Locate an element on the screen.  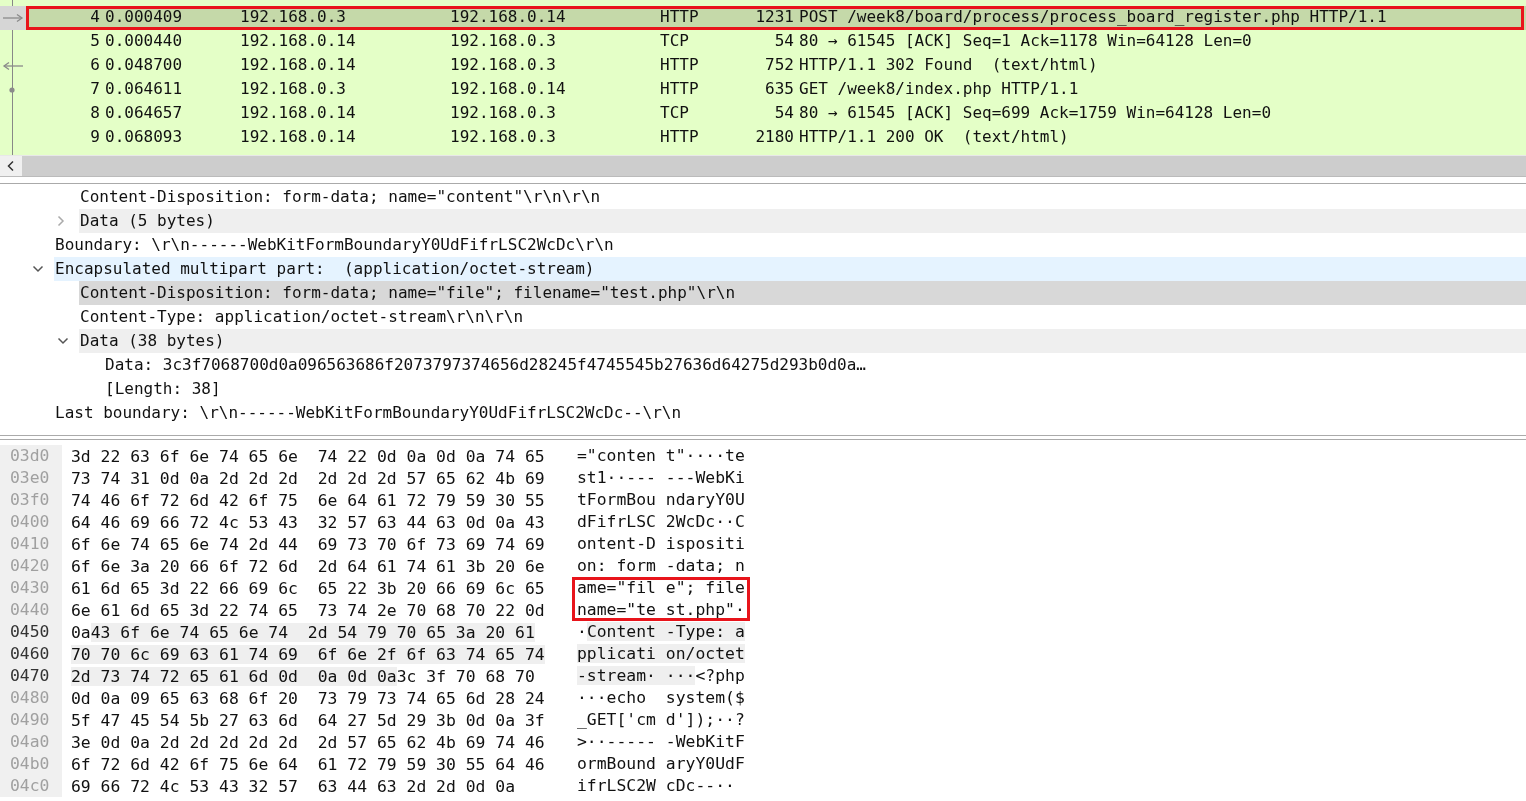
packet-row: 7 0.064611 192.168.0.3 192.168.0.14 HTTP 635 GET /week8/index.php HTTP/1.1 is located at coordinates (763, 90).